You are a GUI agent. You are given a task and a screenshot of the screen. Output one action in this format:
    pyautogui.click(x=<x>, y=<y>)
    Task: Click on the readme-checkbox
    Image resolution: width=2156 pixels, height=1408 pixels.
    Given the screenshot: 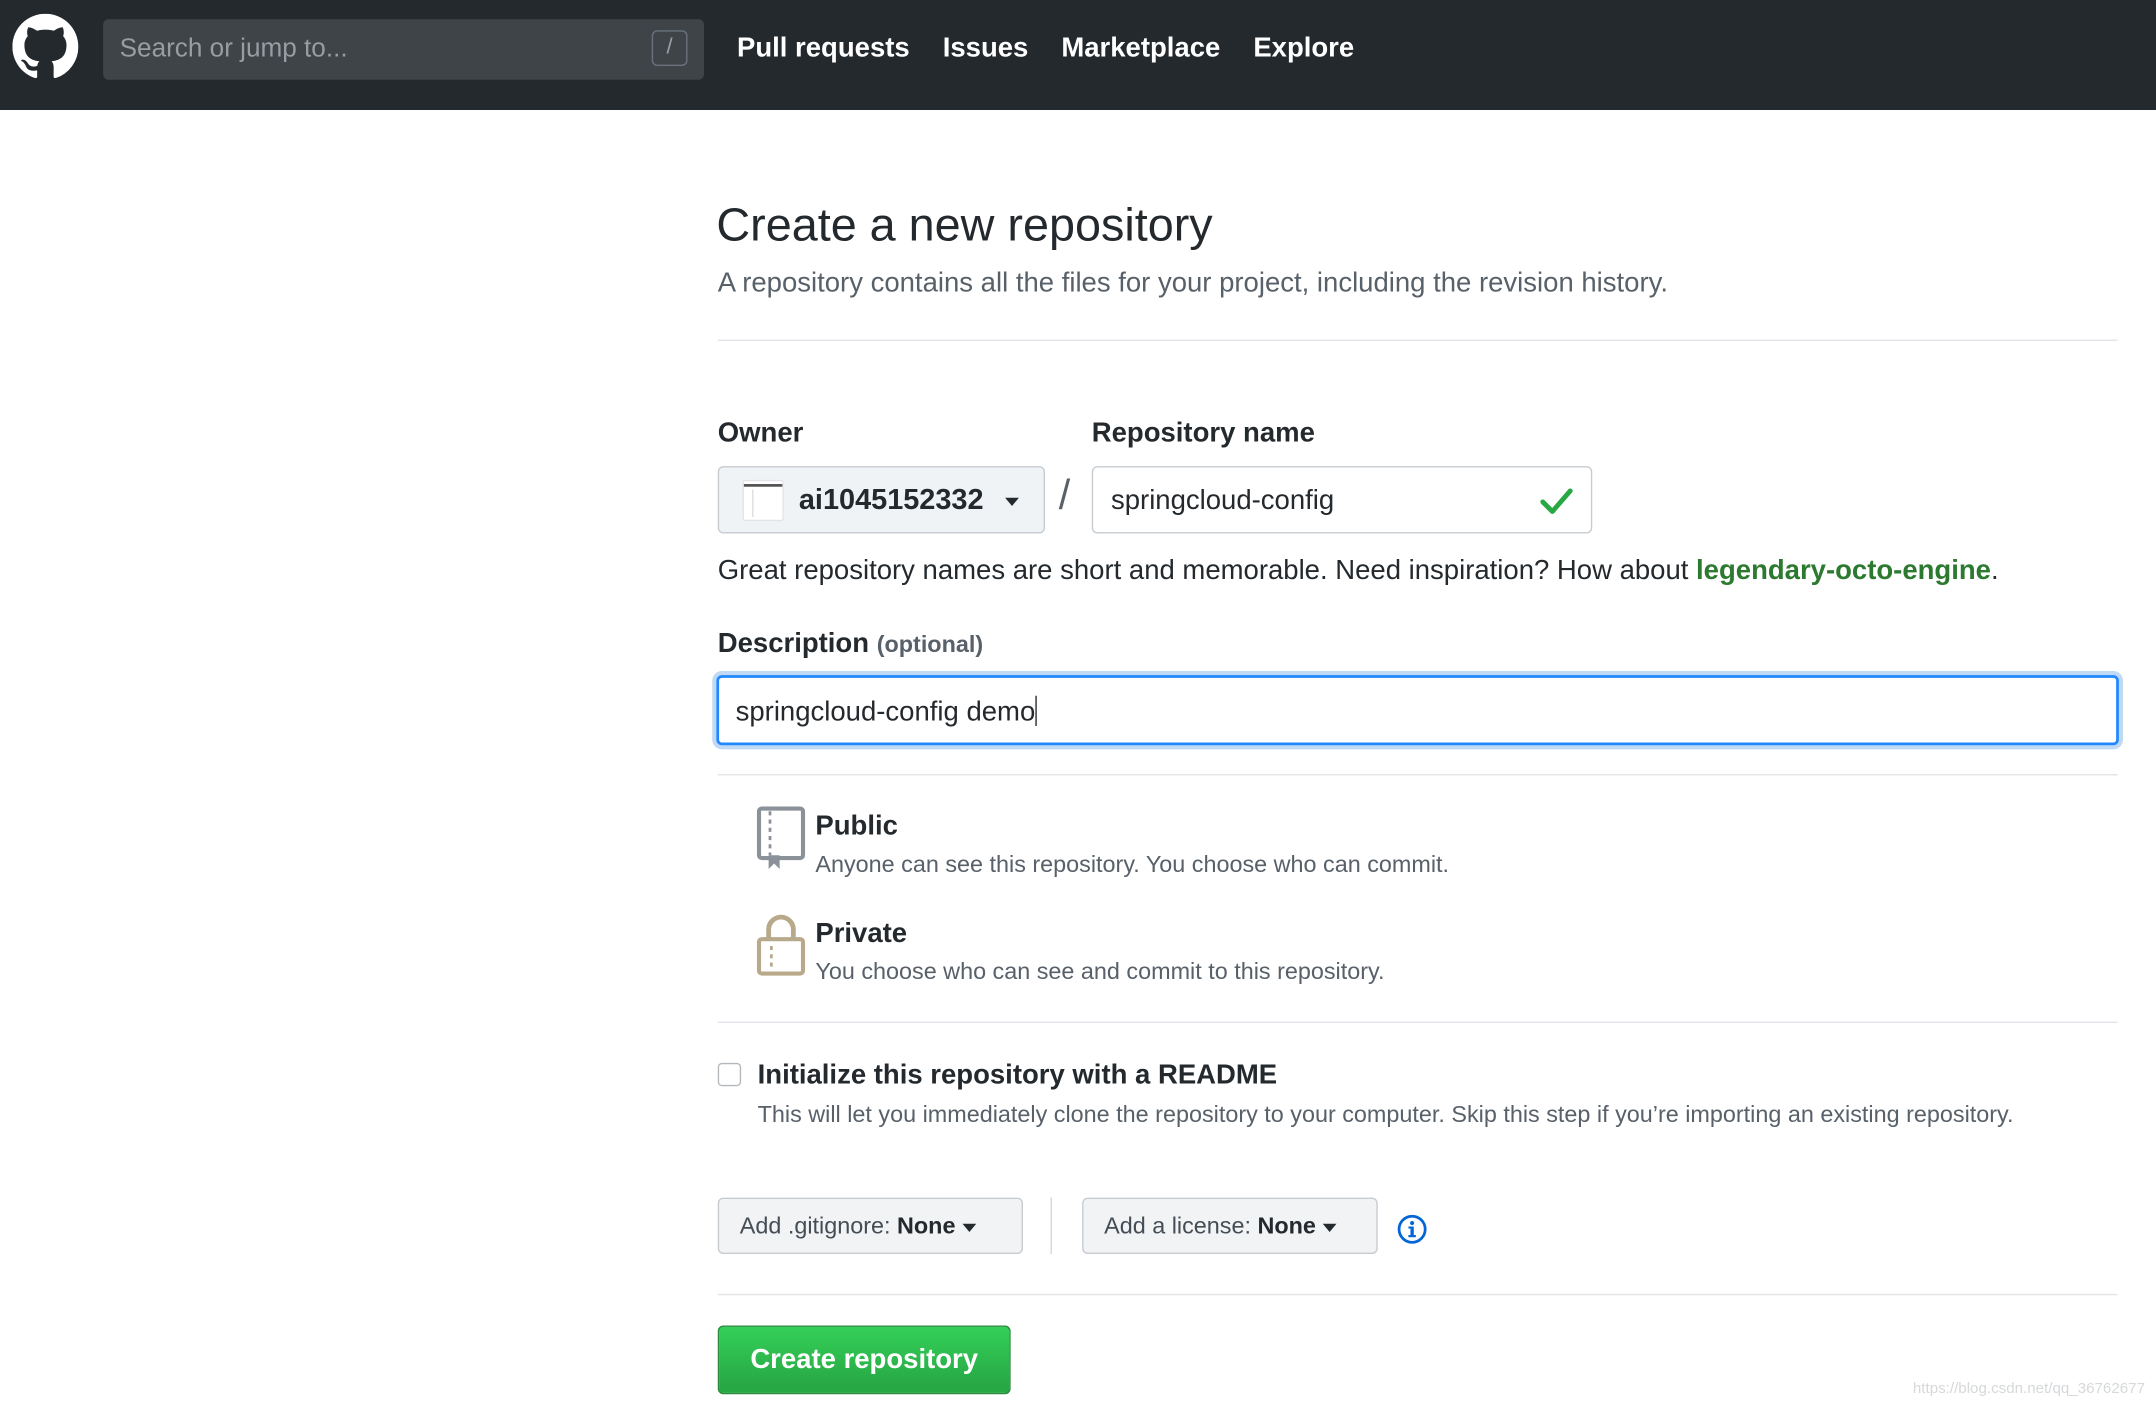 What is the action you would take?
    pyautogui.click(x=729, y=1074)
    